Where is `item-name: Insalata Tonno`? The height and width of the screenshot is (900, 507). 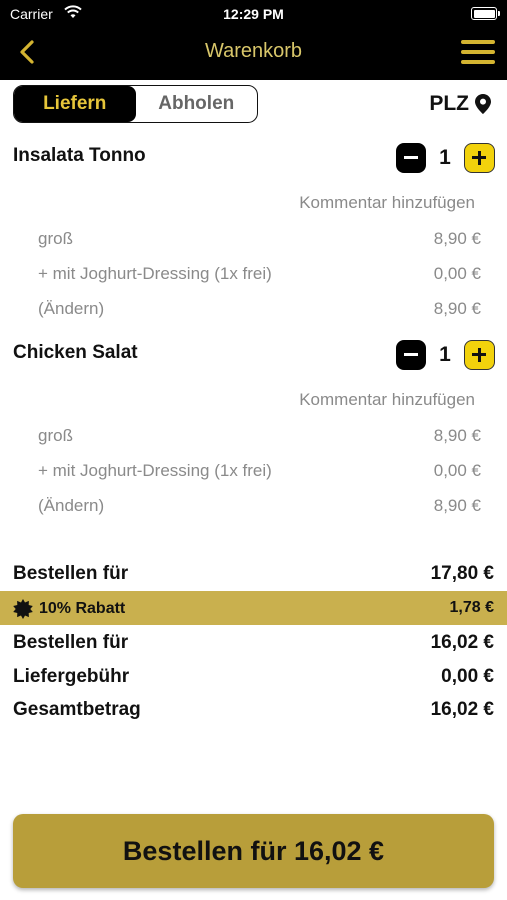 item-name: Insalata Tonno is located at coordinates (79, 155).